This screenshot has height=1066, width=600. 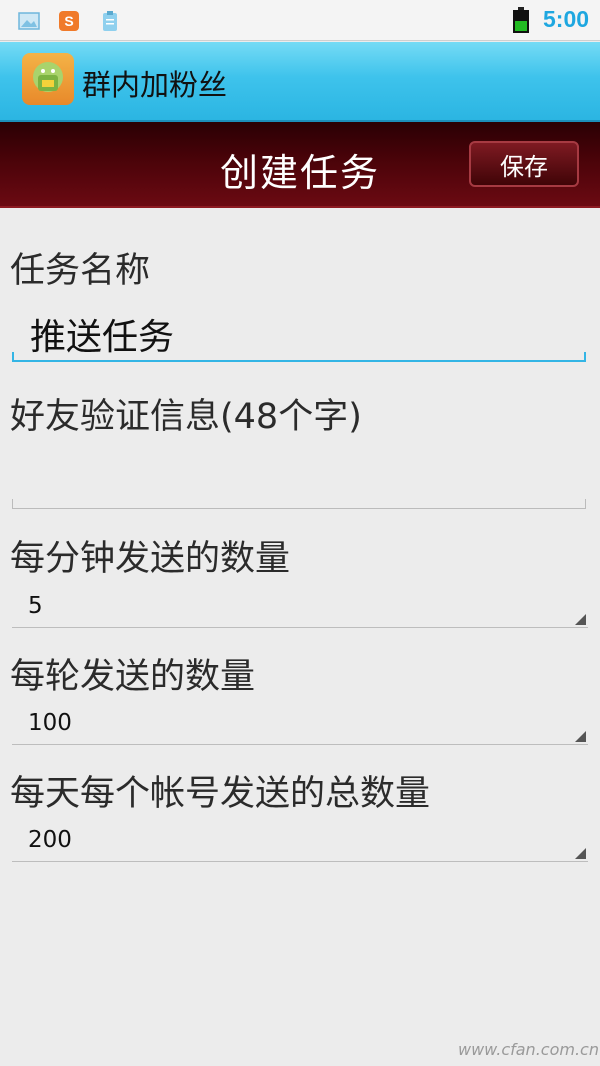 I want to click on battery-icon, so click(x=521, y=20).